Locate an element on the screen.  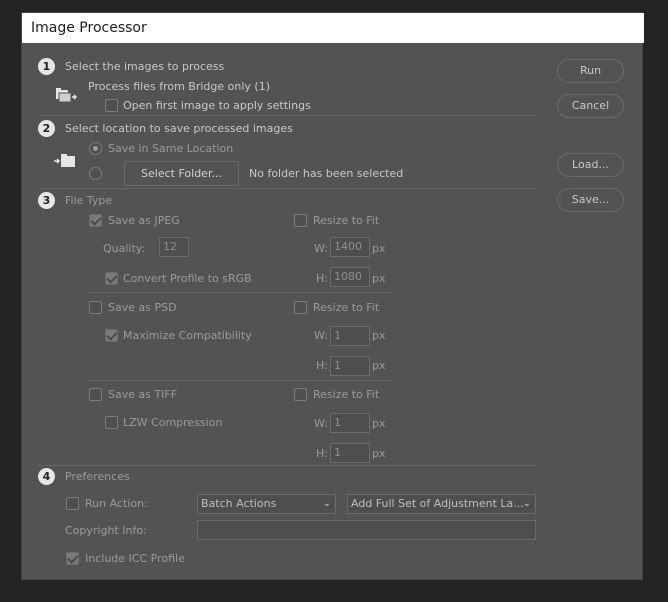
jpeg-height-unit: px is located at coordinates (379, 278).